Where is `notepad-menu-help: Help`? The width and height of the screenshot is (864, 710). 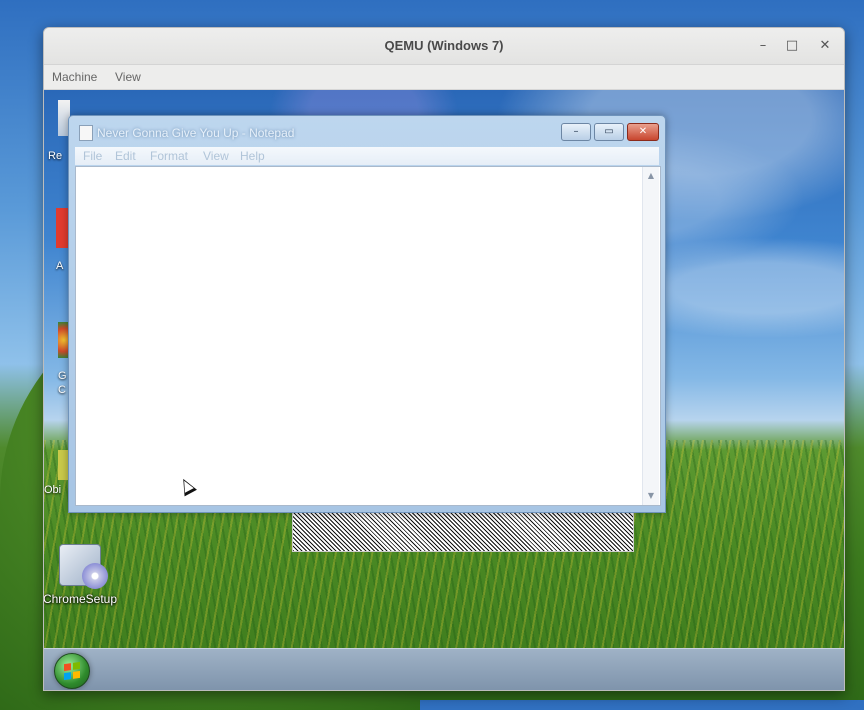
notepad-menu-help: Help is located at coordinates (252, 156).